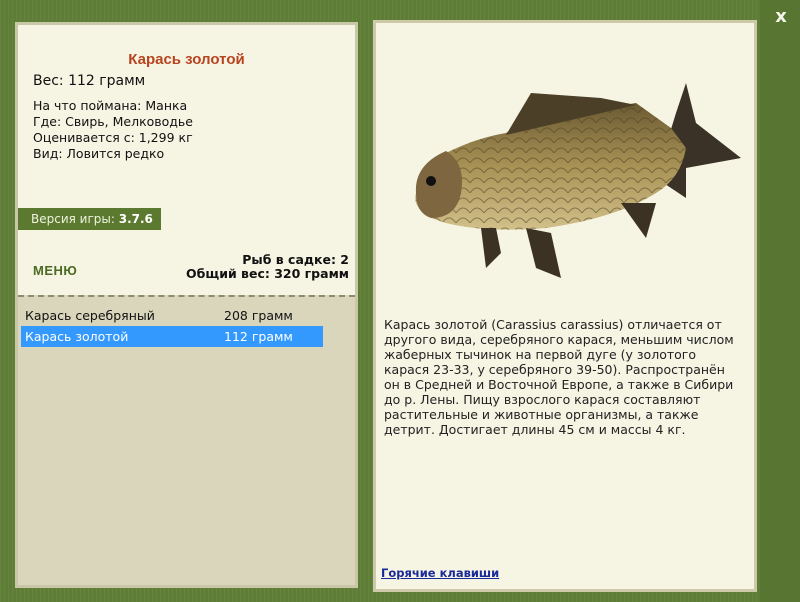 The image size is (800, 602). What do you see at coordinates (172, 315) in the screenshot?
I see `fish-list-item: Карась серебряный 208 грамм` at bounding box center [172, 315].